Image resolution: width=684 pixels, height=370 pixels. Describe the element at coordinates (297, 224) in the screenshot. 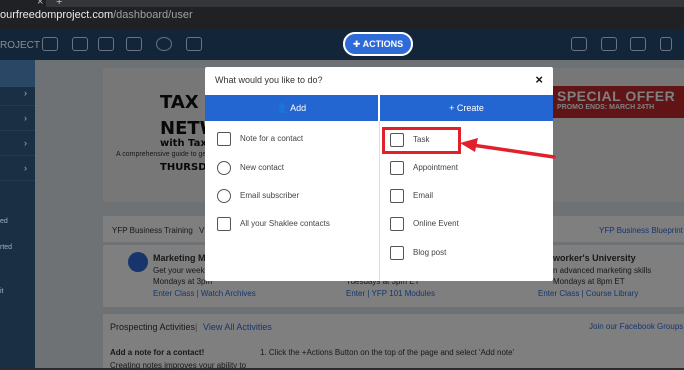

I see `shaklee-contacts-item: All your Shaklee contacts` at that location.